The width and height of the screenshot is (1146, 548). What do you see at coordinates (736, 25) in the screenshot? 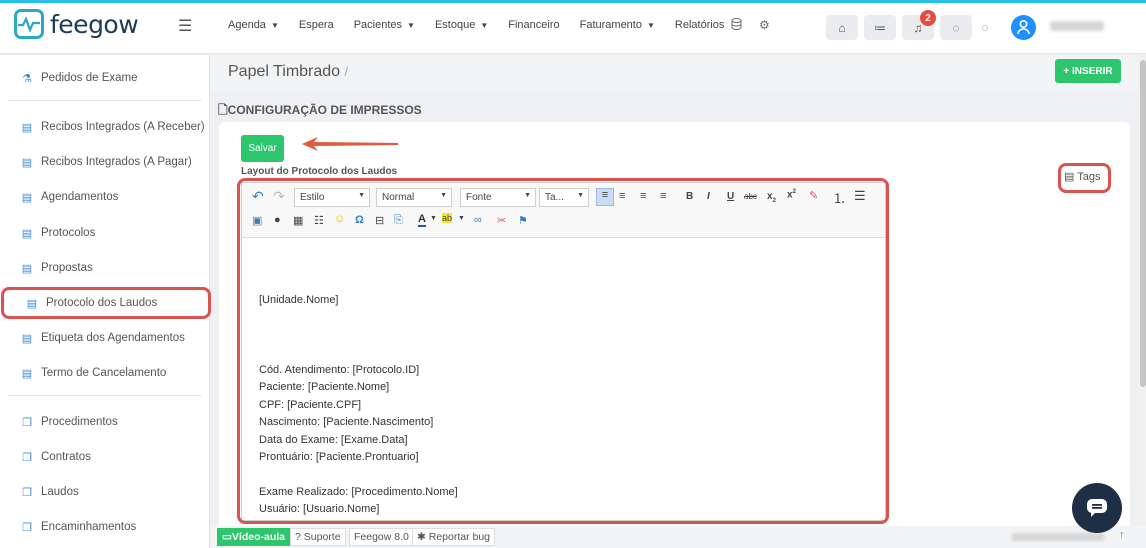
I see `database-icon` at bounding box center [736, 25].